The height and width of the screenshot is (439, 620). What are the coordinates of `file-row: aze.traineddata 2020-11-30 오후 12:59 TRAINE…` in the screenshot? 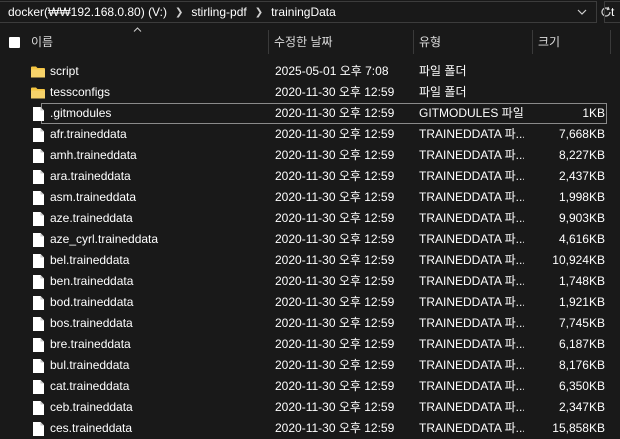 It's located at (310, 218).